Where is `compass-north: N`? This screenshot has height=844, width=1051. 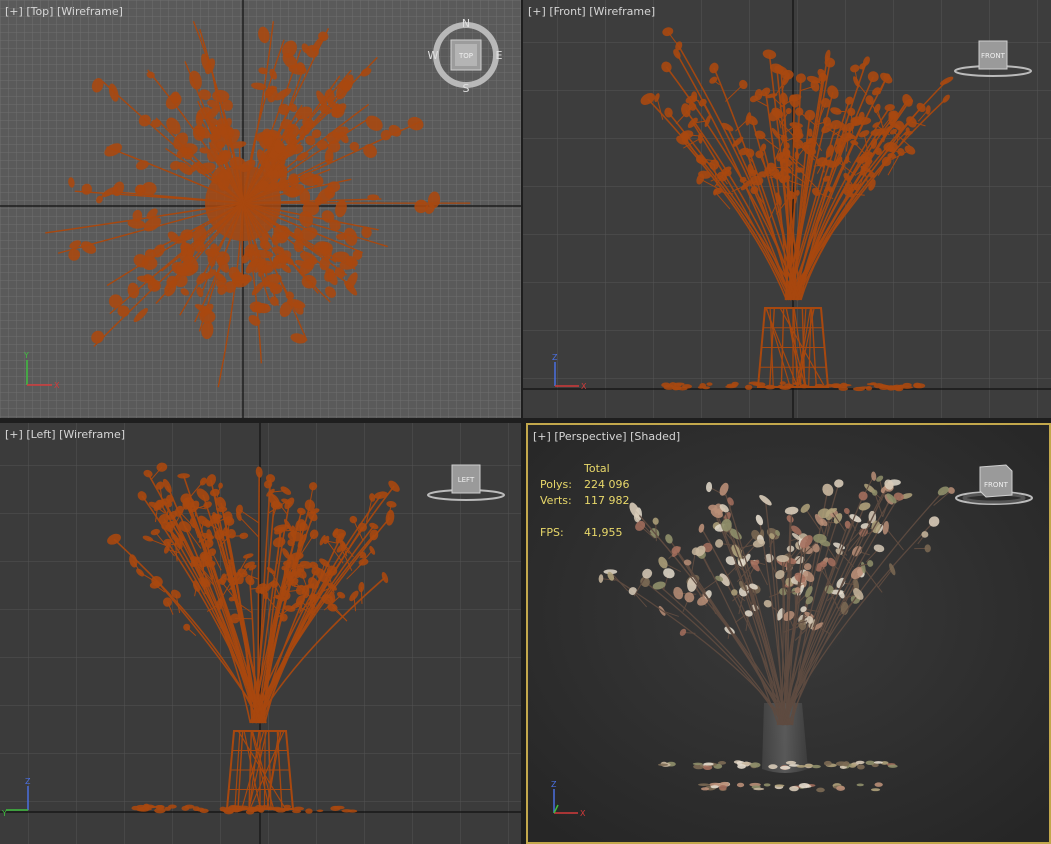 compass-north: N is located at coordinates (466, 23).